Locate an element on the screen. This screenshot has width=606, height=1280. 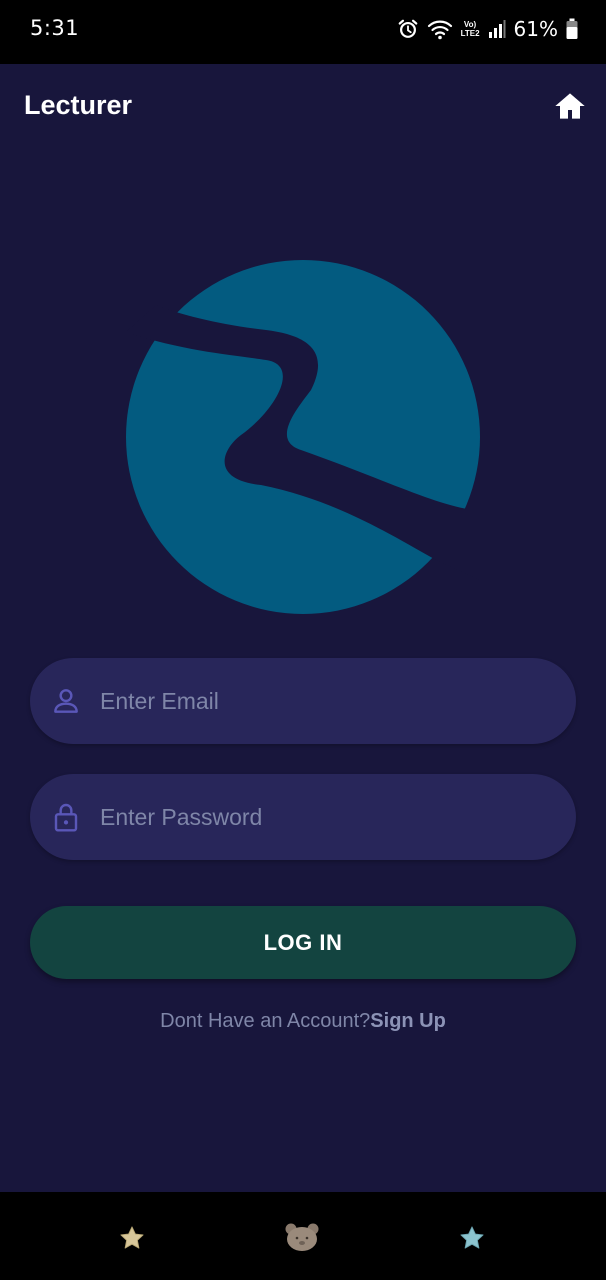
status-bar: 5:31 Vo) LTE2 61% is located at coordinates (303, 32).